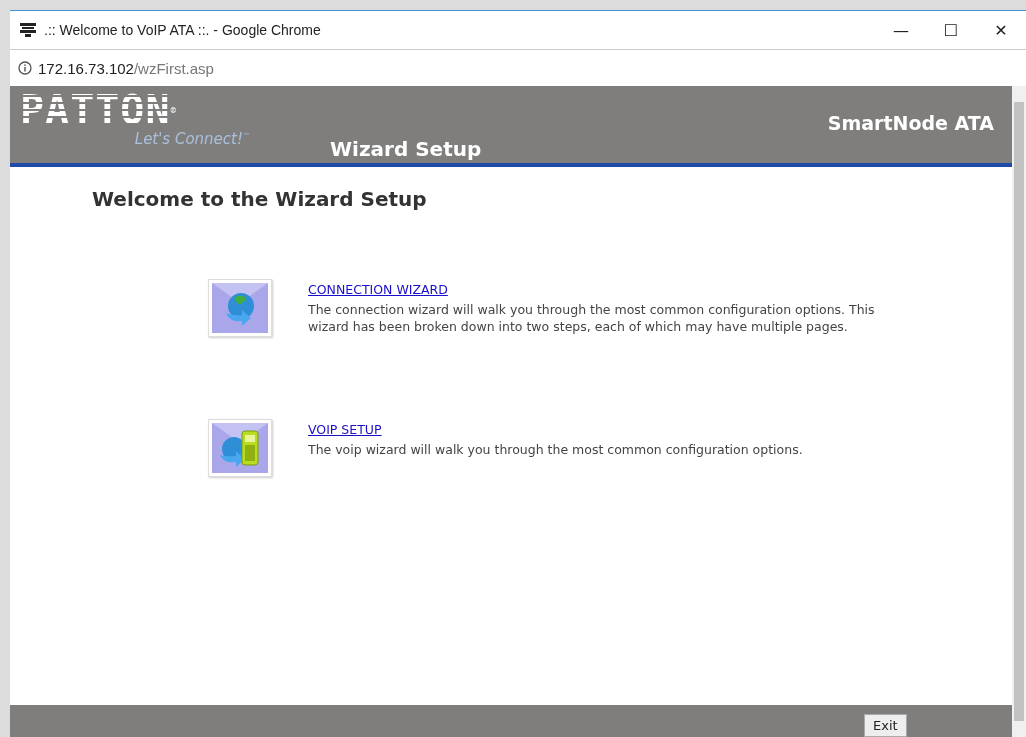 Image resolution: width=1026 pixels, height=737 pixels. I want to click on page-heading: Welcome to the Wizard Setup, so click(260, 199).